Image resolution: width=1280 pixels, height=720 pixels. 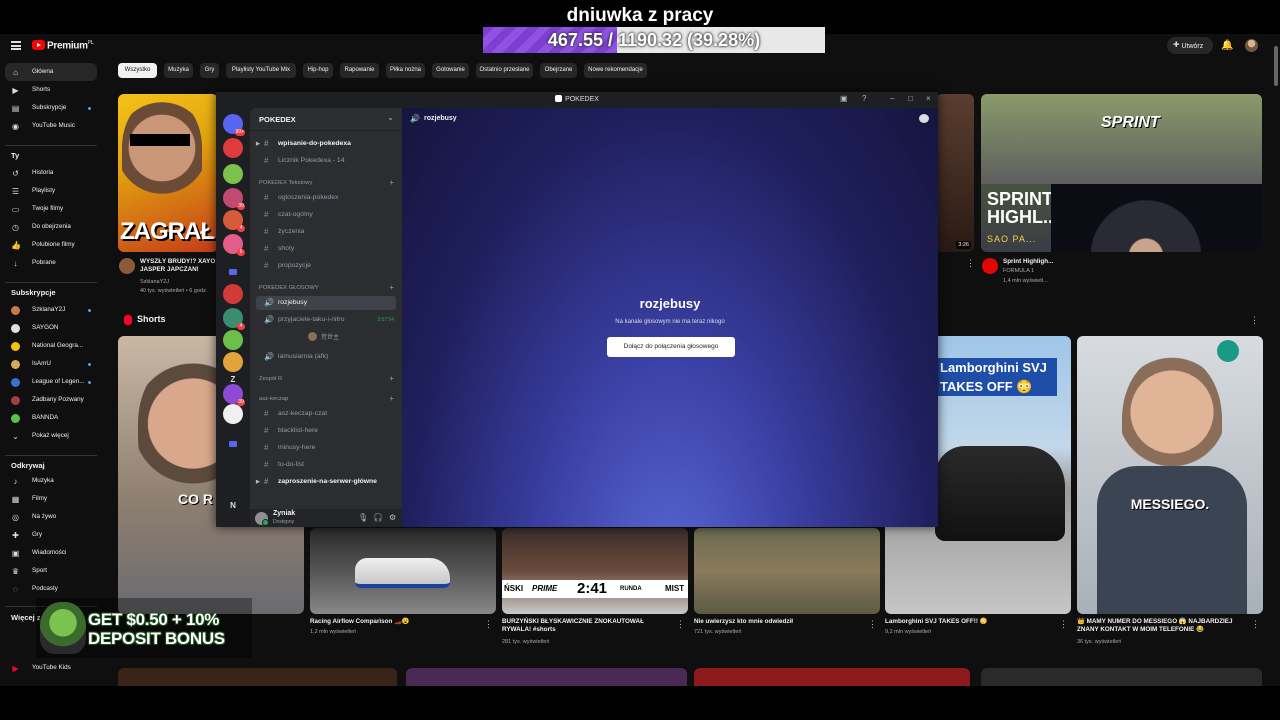 I want to click on category-label: Zespół R, so click(x=270, y=379).